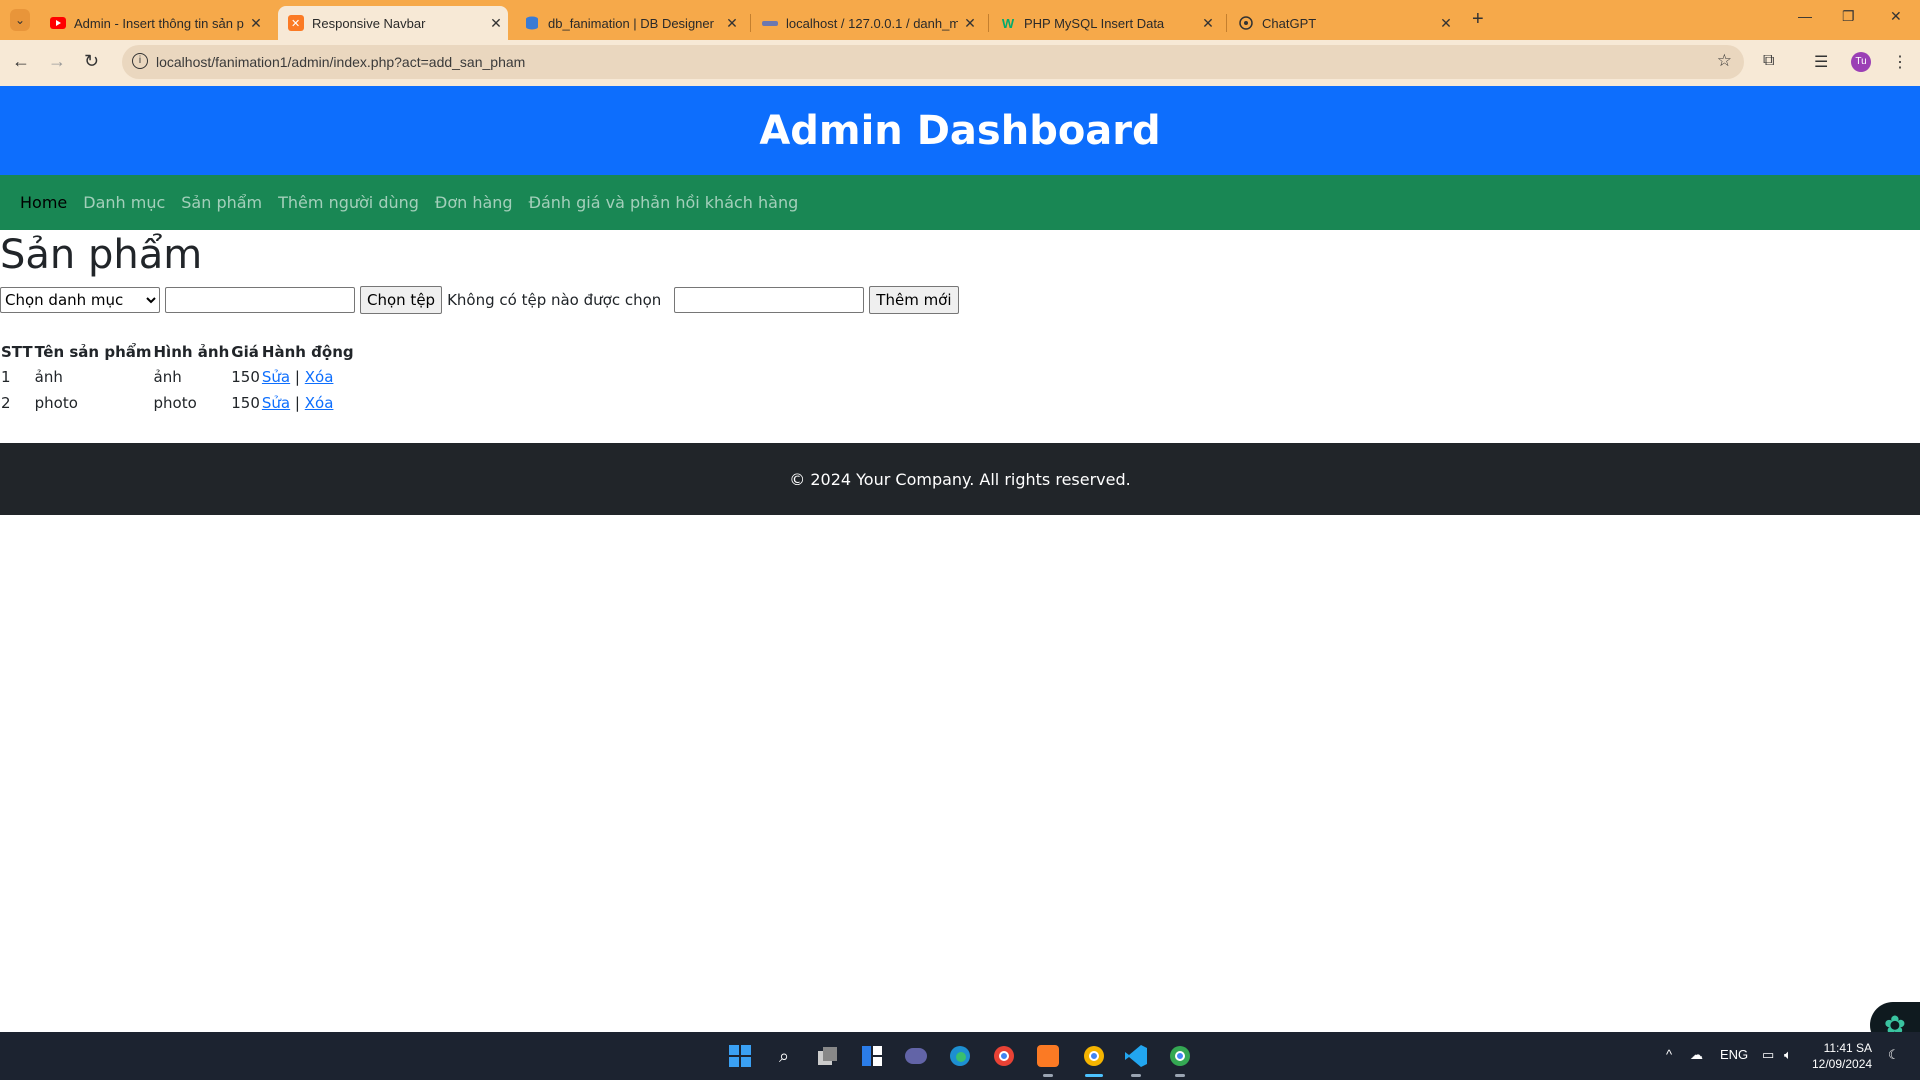 This screenshot has height=1080, width=1920. What do you see at coordinates (1768, 61) in the screenshot?
I see `extensions-icon: ⧉` at bounding box center [1768, 61].